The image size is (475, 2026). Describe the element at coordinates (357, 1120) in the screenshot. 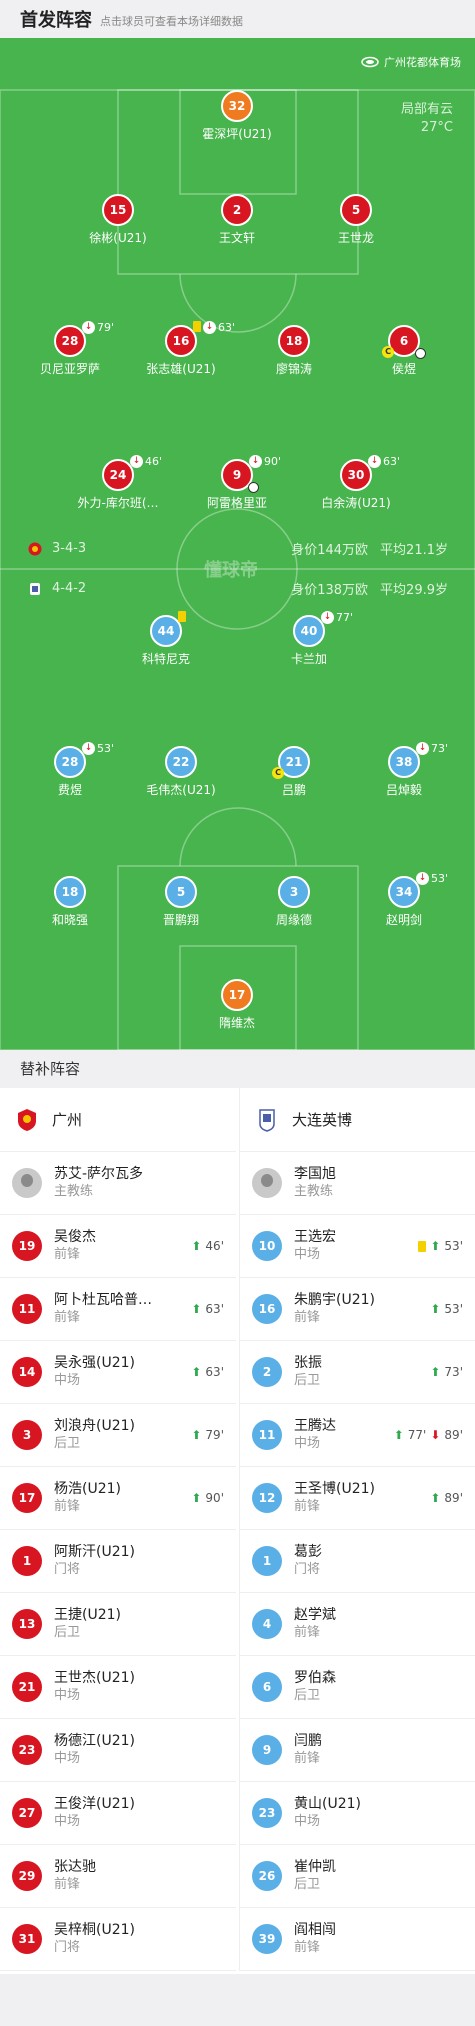

I see `away-team-header: 大连英博` at that location.